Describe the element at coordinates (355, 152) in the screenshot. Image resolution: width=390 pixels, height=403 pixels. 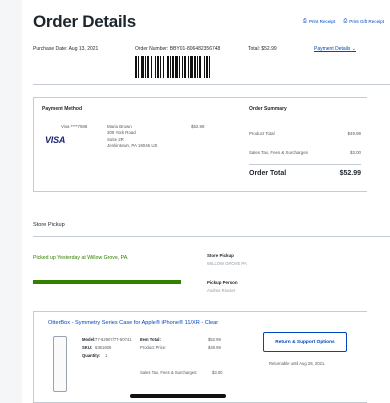
I see `summary-value: $3.00` at that location.